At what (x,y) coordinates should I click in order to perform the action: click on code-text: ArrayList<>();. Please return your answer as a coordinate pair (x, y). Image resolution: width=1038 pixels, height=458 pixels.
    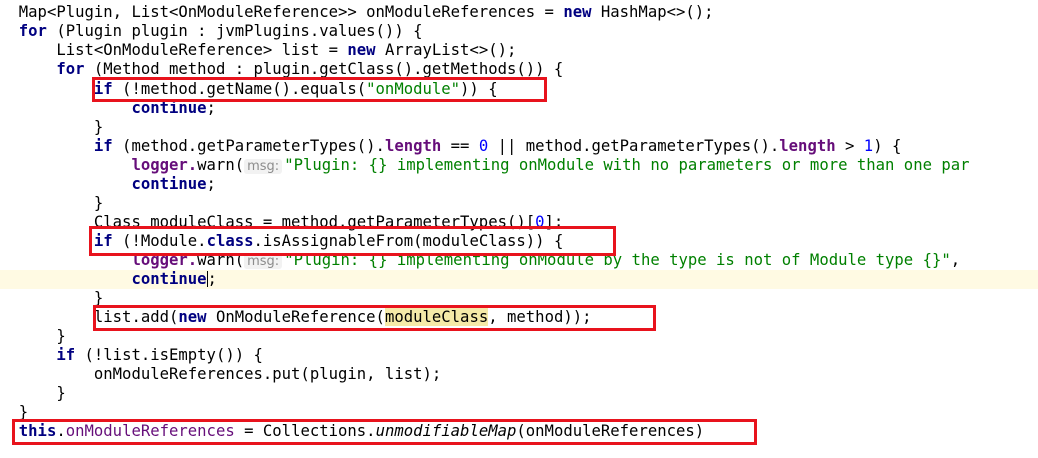
    Looking at the image, I should click on (446, 50).